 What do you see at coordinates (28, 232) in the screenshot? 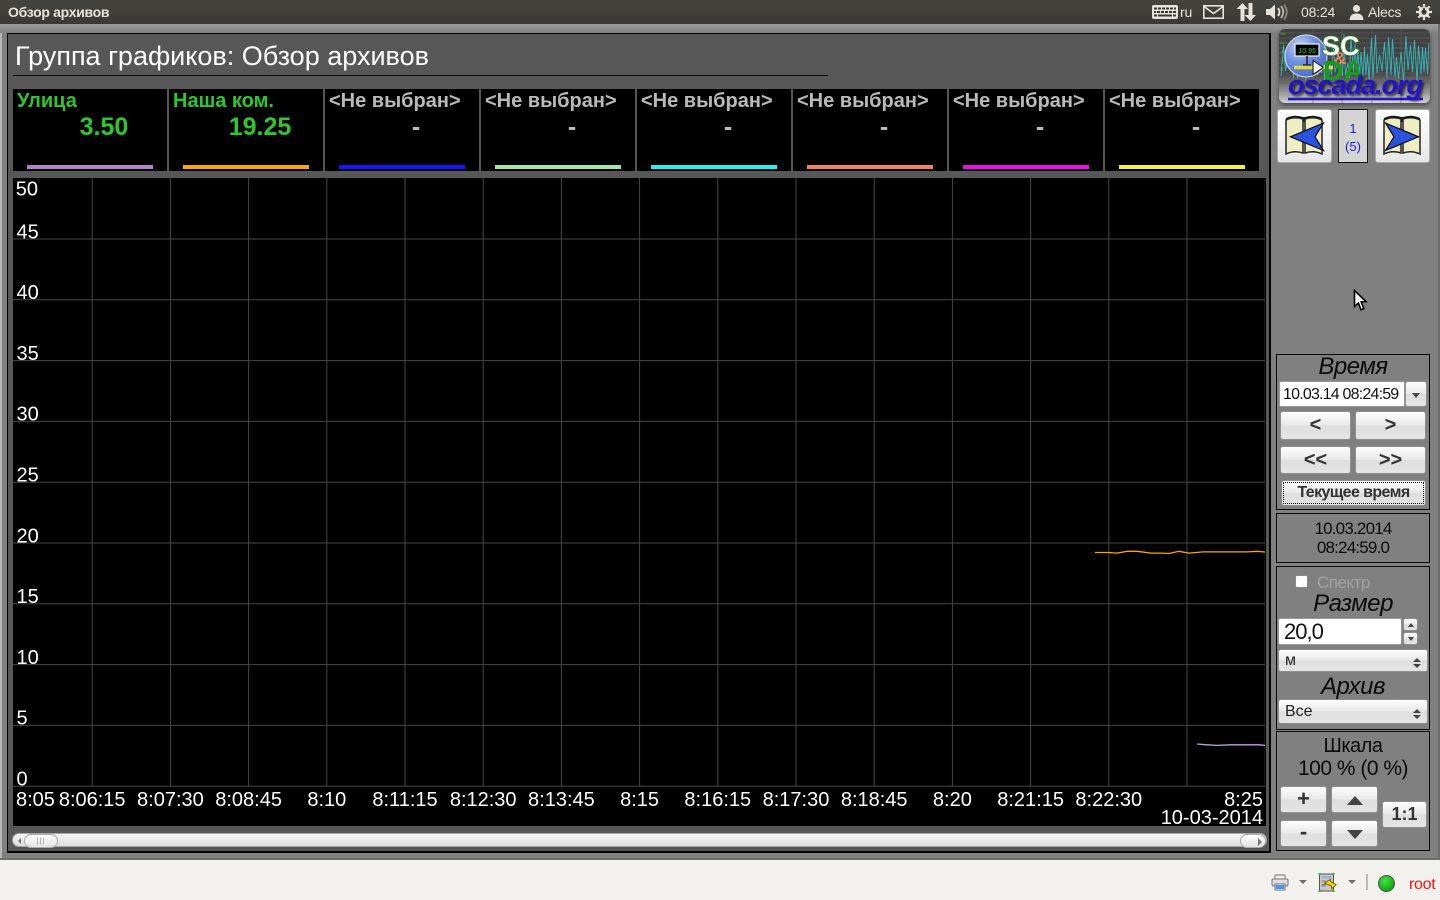
I see `svg-text: 45` at bounding box center [28, 232].